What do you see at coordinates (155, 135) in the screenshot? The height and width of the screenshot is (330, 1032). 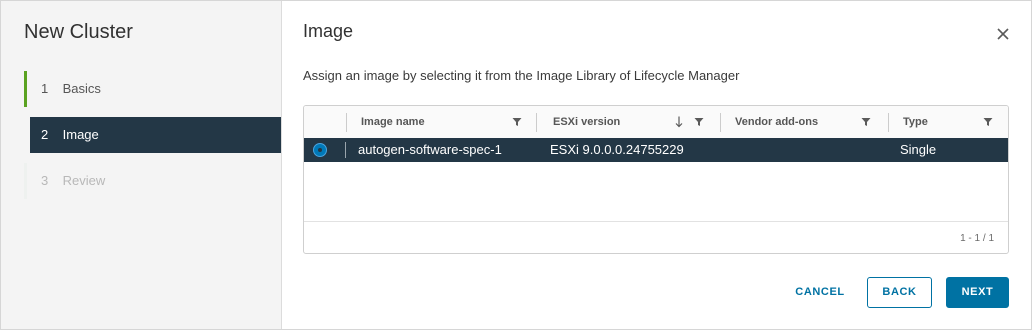 I see `step-image: 2 Image` at bounding box center [155, 135].